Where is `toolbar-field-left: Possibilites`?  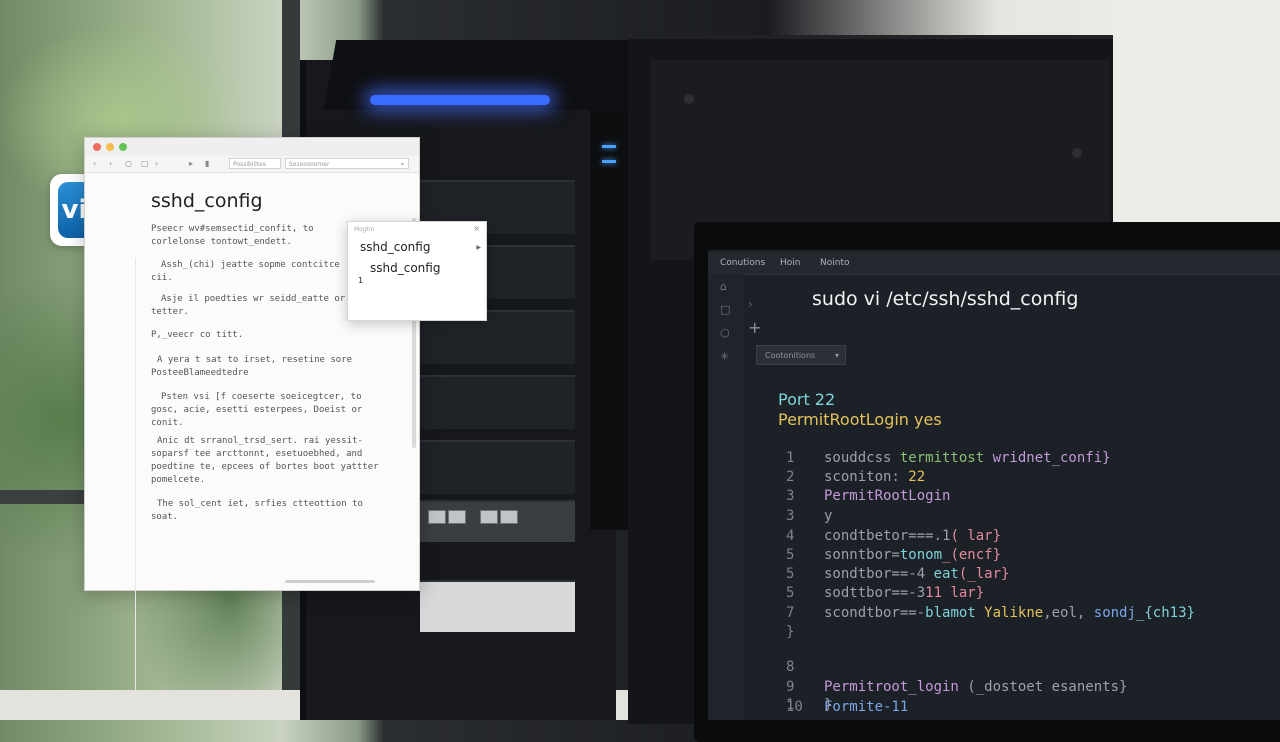 toolbar-field-left: Possibilites is located at coordinates (255, 163).